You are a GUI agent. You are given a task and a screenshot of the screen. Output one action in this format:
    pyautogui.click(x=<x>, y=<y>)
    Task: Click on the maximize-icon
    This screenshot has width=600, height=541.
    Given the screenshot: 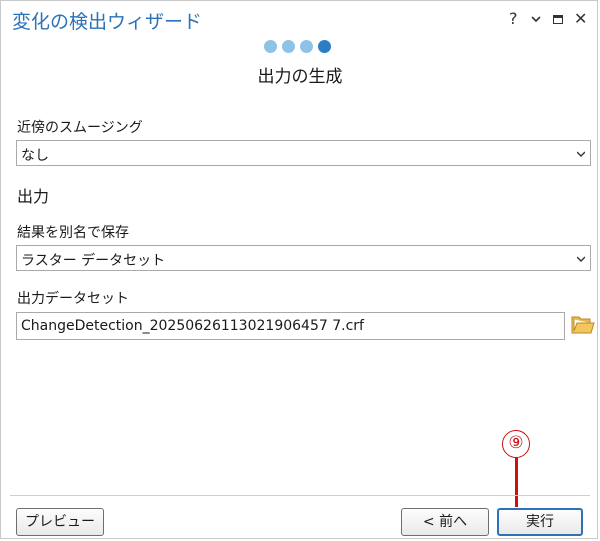 What is the action you would take?
    pyautogui.click(x=558, y=19)
    